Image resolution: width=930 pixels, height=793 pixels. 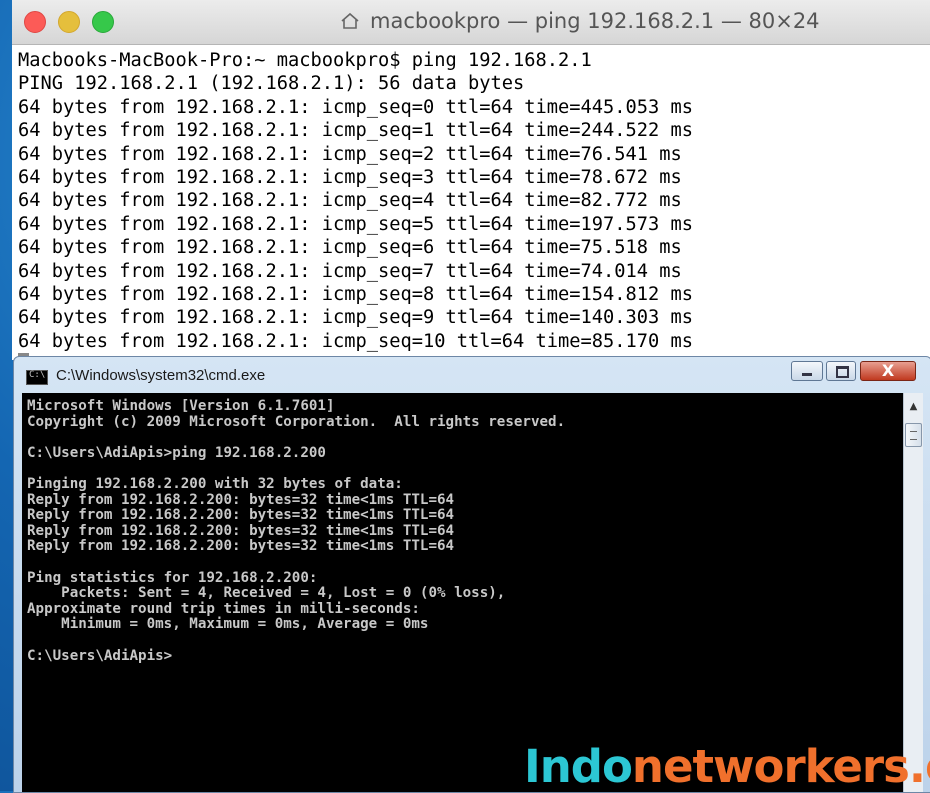 I want to click on zoom-traffic-light-icon, so click(x=103, y=22).